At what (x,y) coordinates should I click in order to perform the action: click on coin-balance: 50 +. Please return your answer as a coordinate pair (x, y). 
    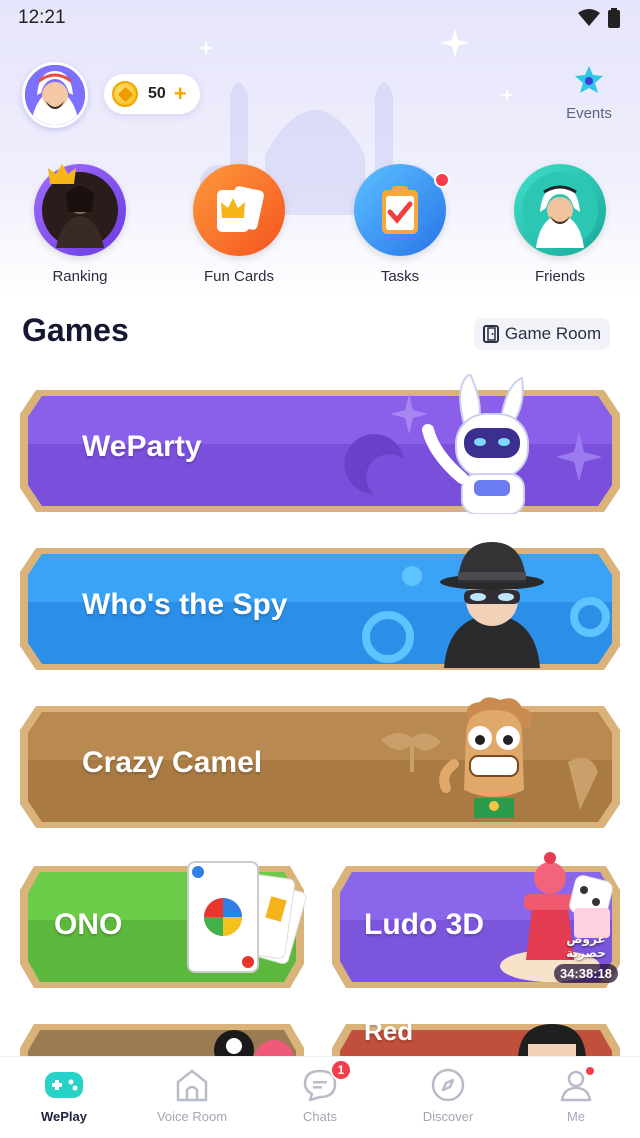
    Looking at the image, I should click on (152, 94).